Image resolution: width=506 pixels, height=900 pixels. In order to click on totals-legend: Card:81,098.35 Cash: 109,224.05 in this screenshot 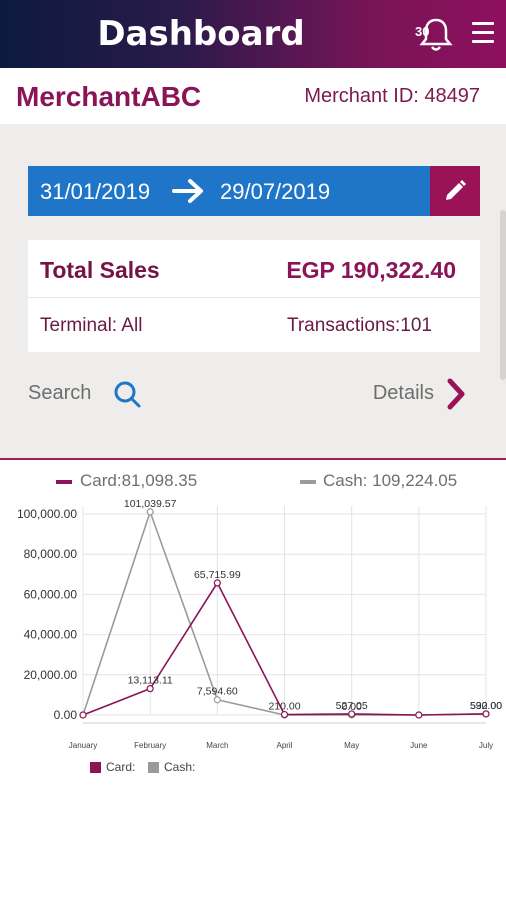, I will do `click(253, 481)`.